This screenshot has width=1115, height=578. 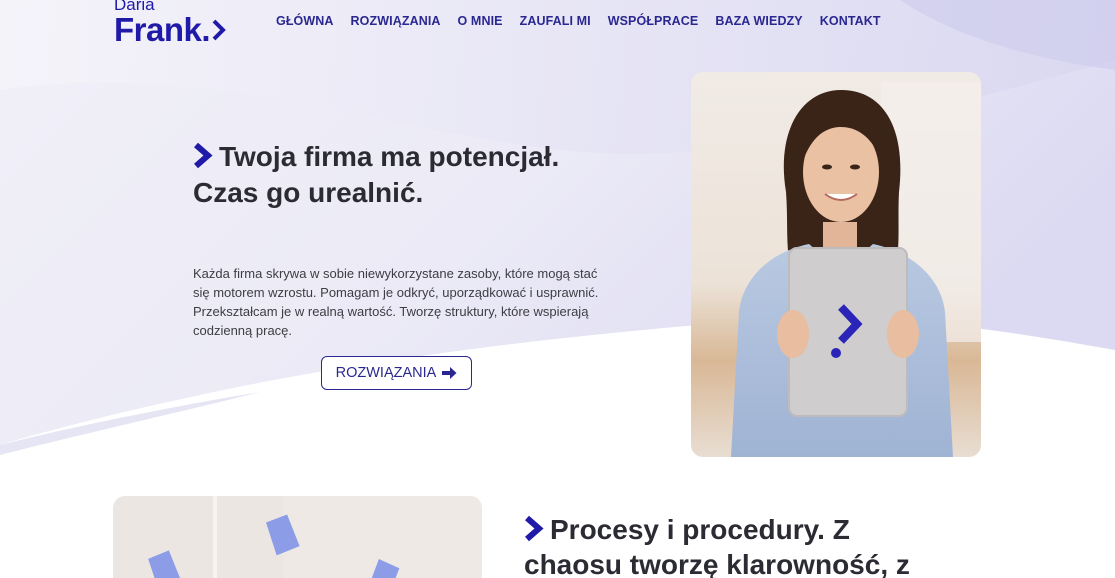 I want to click on logo-last-name: Frank., so click(x=162, y=29).